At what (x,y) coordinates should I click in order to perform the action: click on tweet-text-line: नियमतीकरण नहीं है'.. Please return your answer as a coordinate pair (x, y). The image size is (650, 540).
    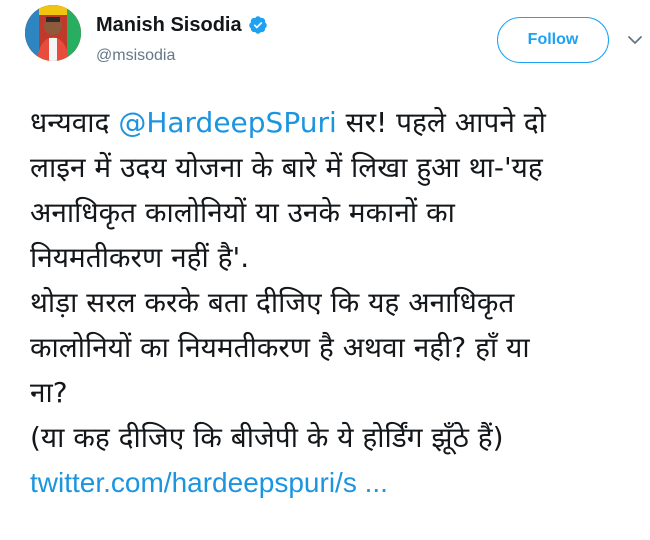
    Looking at the image, I should click on (140, 257).